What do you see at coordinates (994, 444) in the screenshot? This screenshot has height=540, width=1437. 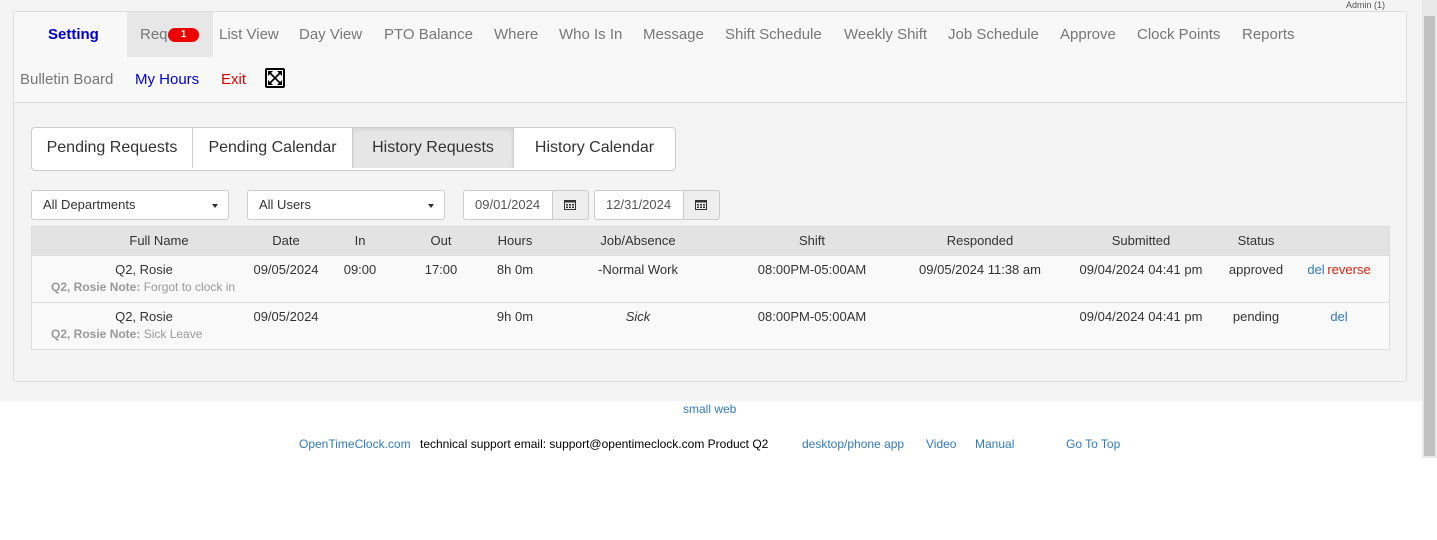 I see `manual-link: Manual` at bounding box center [994, 444].